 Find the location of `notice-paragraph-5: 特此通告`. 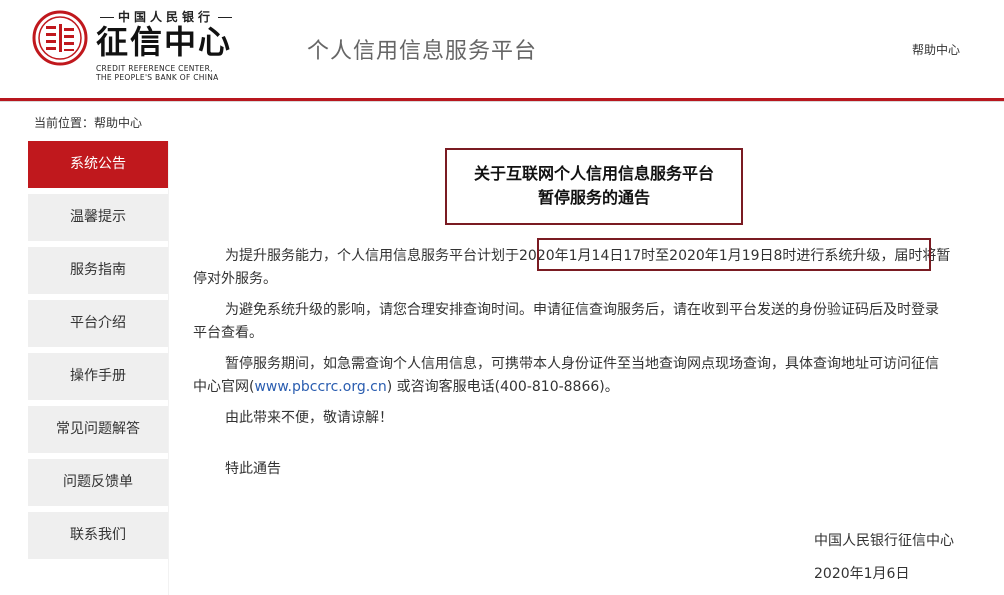

notice-paragraph-5: 特此通告 is located at coordinates (593, 469).